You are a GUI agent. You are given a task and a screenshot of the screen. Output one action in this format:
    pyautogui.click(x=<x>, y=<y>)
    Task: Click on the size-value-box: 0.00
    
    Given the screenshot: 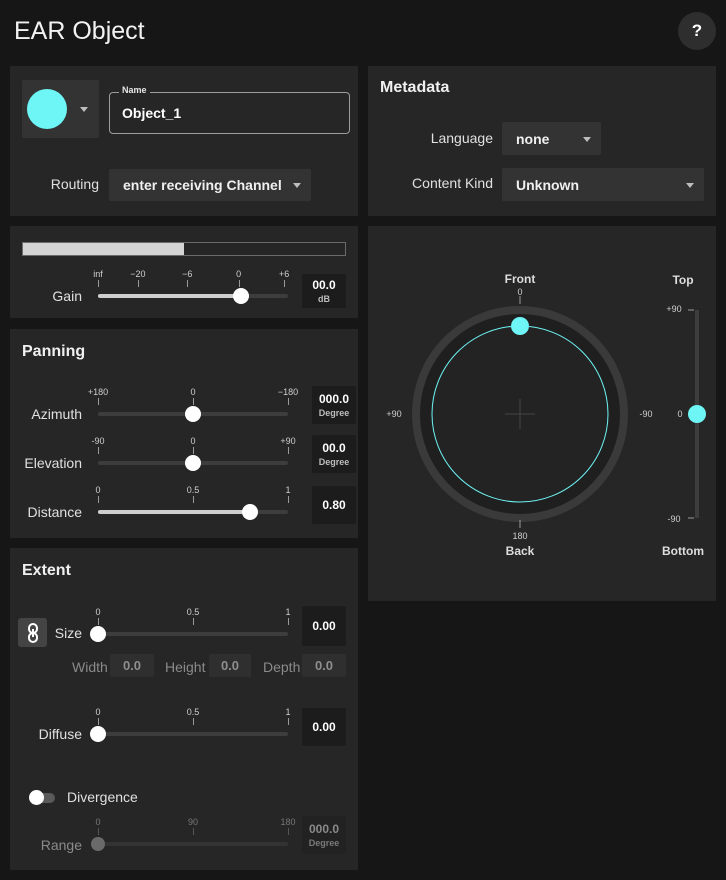 What is the action you would take?
    pyautogui.click(x=324, y=626)
    